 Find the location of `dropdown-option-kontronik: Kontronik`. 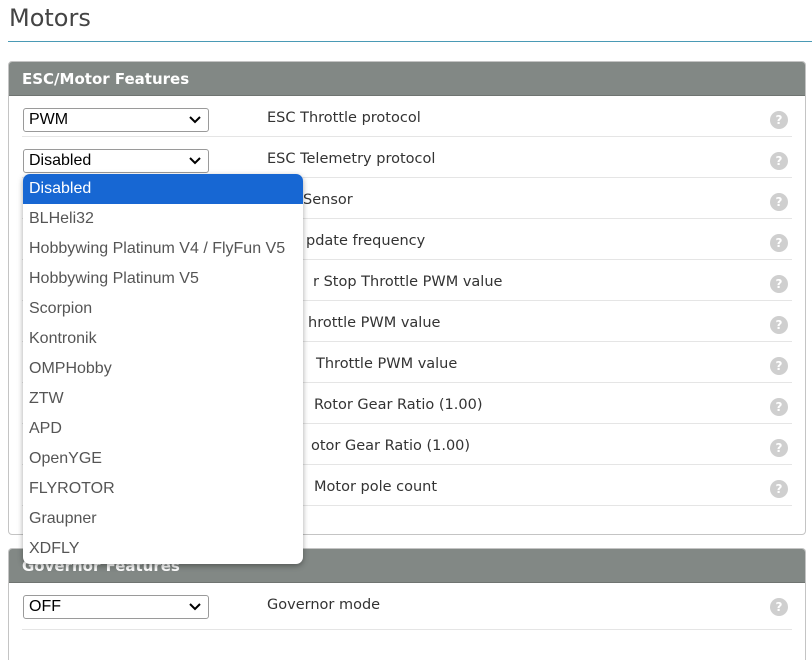

dropdown-option-kontronik: Kontronik is located at coordinates (163, 339).